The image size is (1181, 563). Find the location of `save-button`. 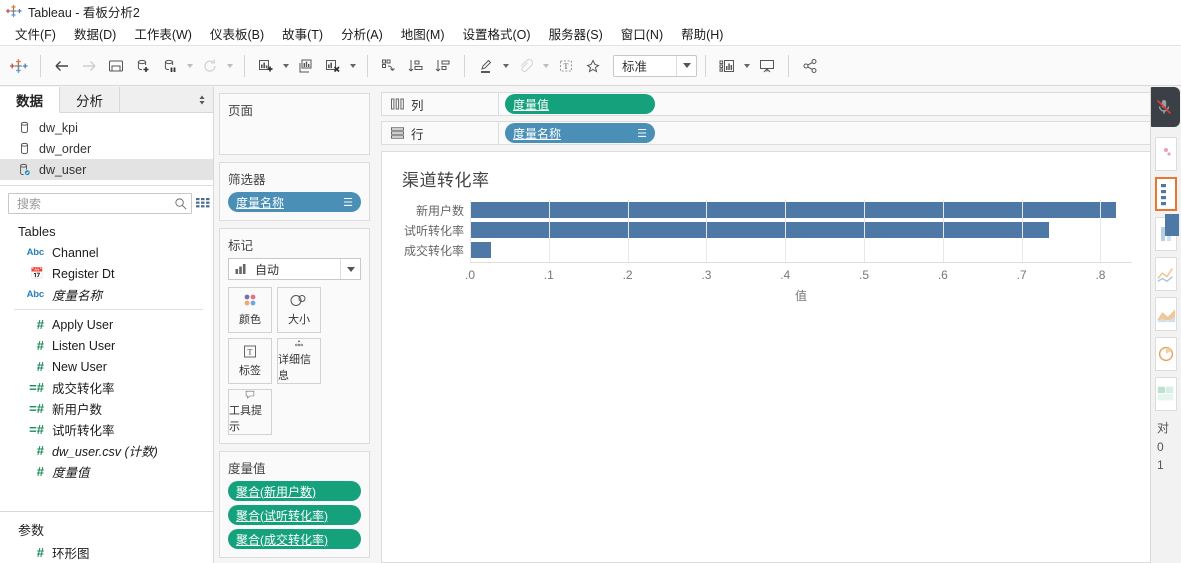

save-button is located at coordinates (116, 66).